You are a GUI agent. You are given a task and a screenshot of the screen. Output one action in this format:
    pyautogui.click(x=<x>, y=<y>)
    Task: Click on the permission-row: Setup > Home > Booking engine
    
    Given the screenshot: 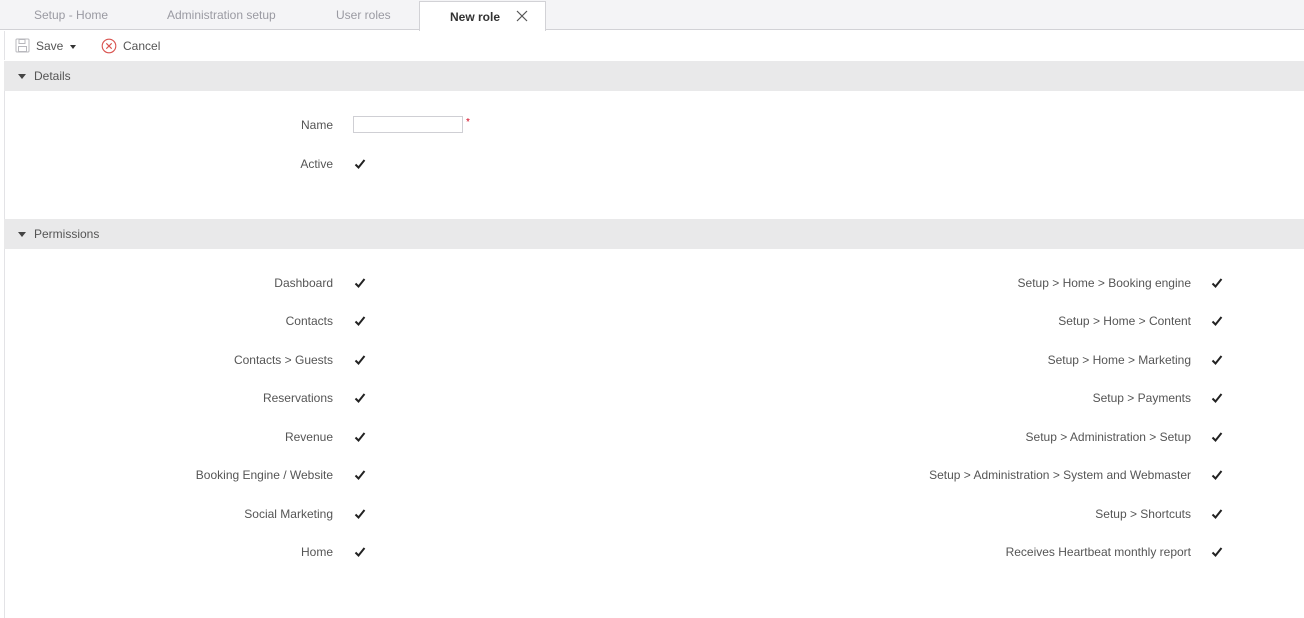 What is the action you would take?
    pyautogui.click(x=652, y=283)
    